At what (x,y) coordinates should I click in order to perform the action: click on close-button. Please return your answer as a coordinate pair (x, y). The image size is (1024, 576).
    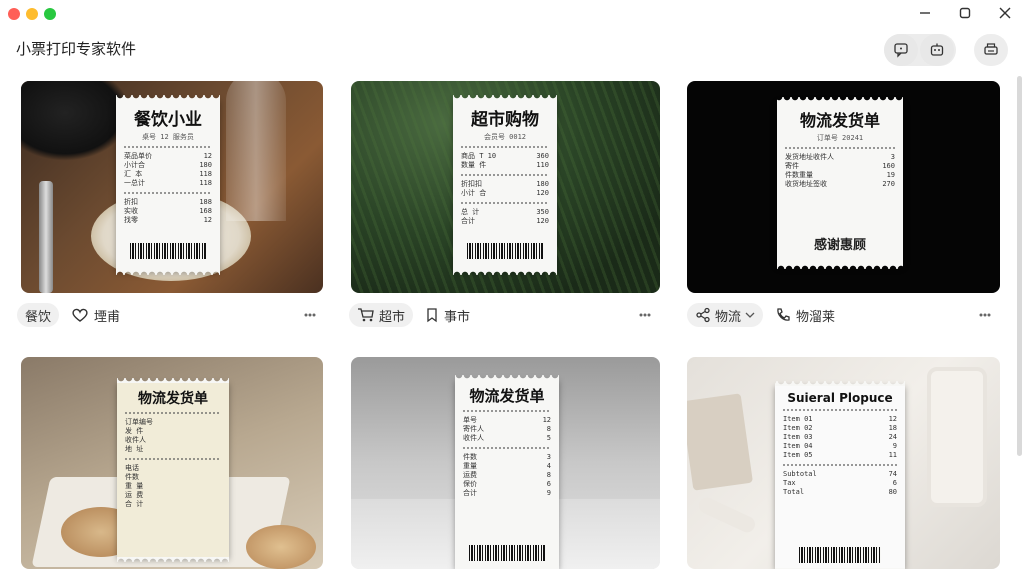
    Looking at the image, I should click on (1005, 13).